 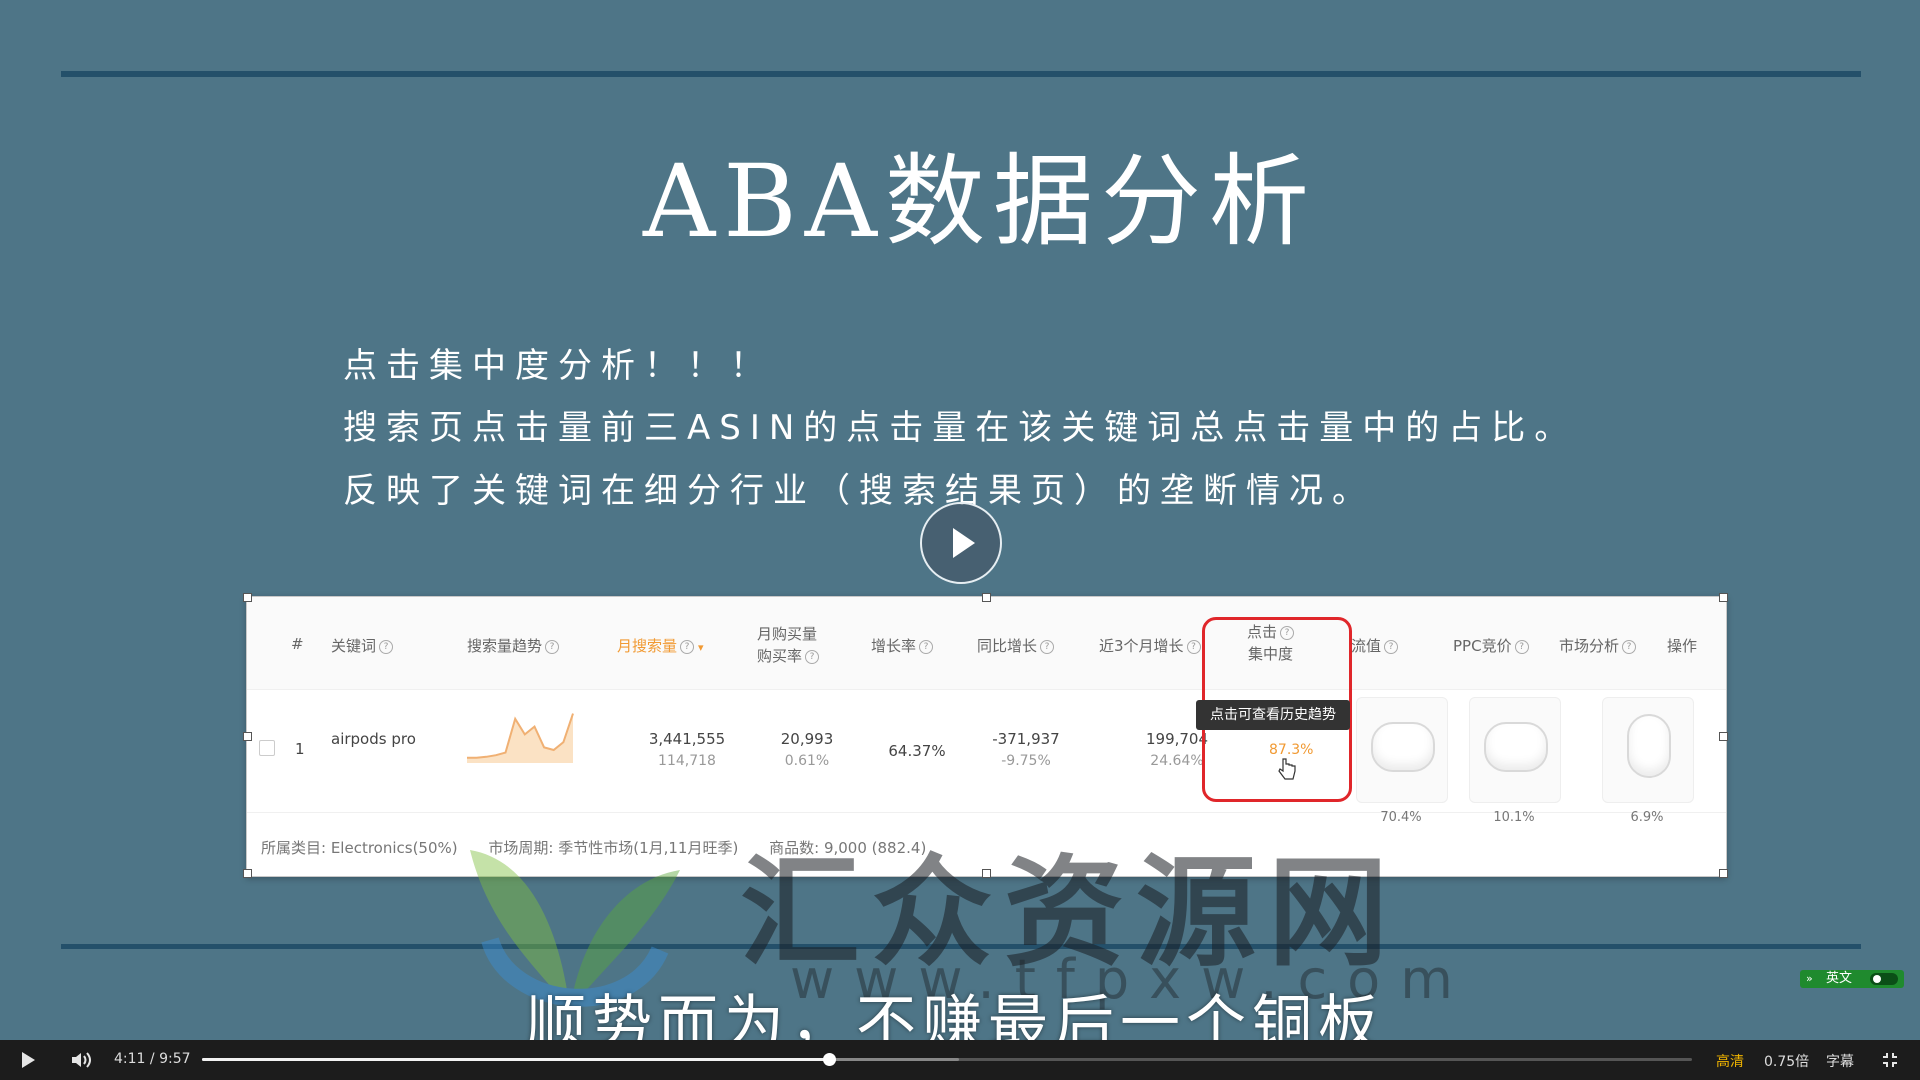 What do you see at coordinates (300, 749) in the screenshot?
I see `row-index: 1` at bounding box center [300, 749].